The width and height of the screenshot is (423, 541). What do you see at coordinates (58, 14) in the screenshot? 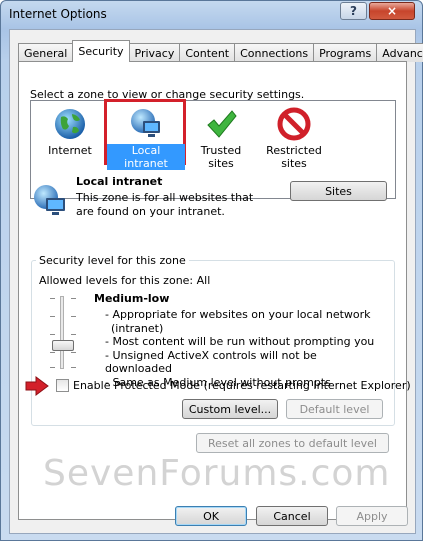
I see `window-title: Internet Options` at bounding box center [58, 14].